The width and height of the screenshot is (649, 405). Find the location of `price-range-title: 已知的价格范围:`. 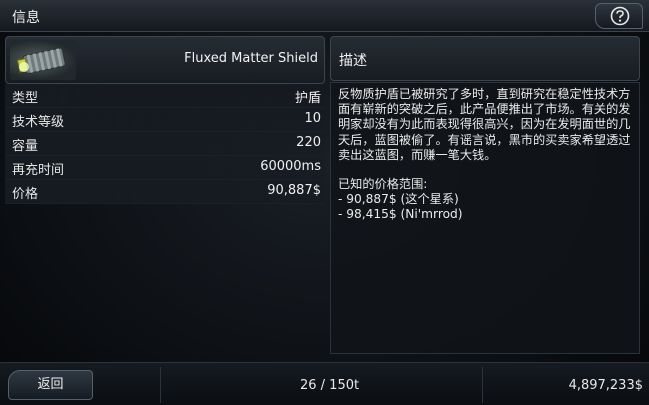

price-range-title: 已知的价格范围: is located at coordinates (383, 184).